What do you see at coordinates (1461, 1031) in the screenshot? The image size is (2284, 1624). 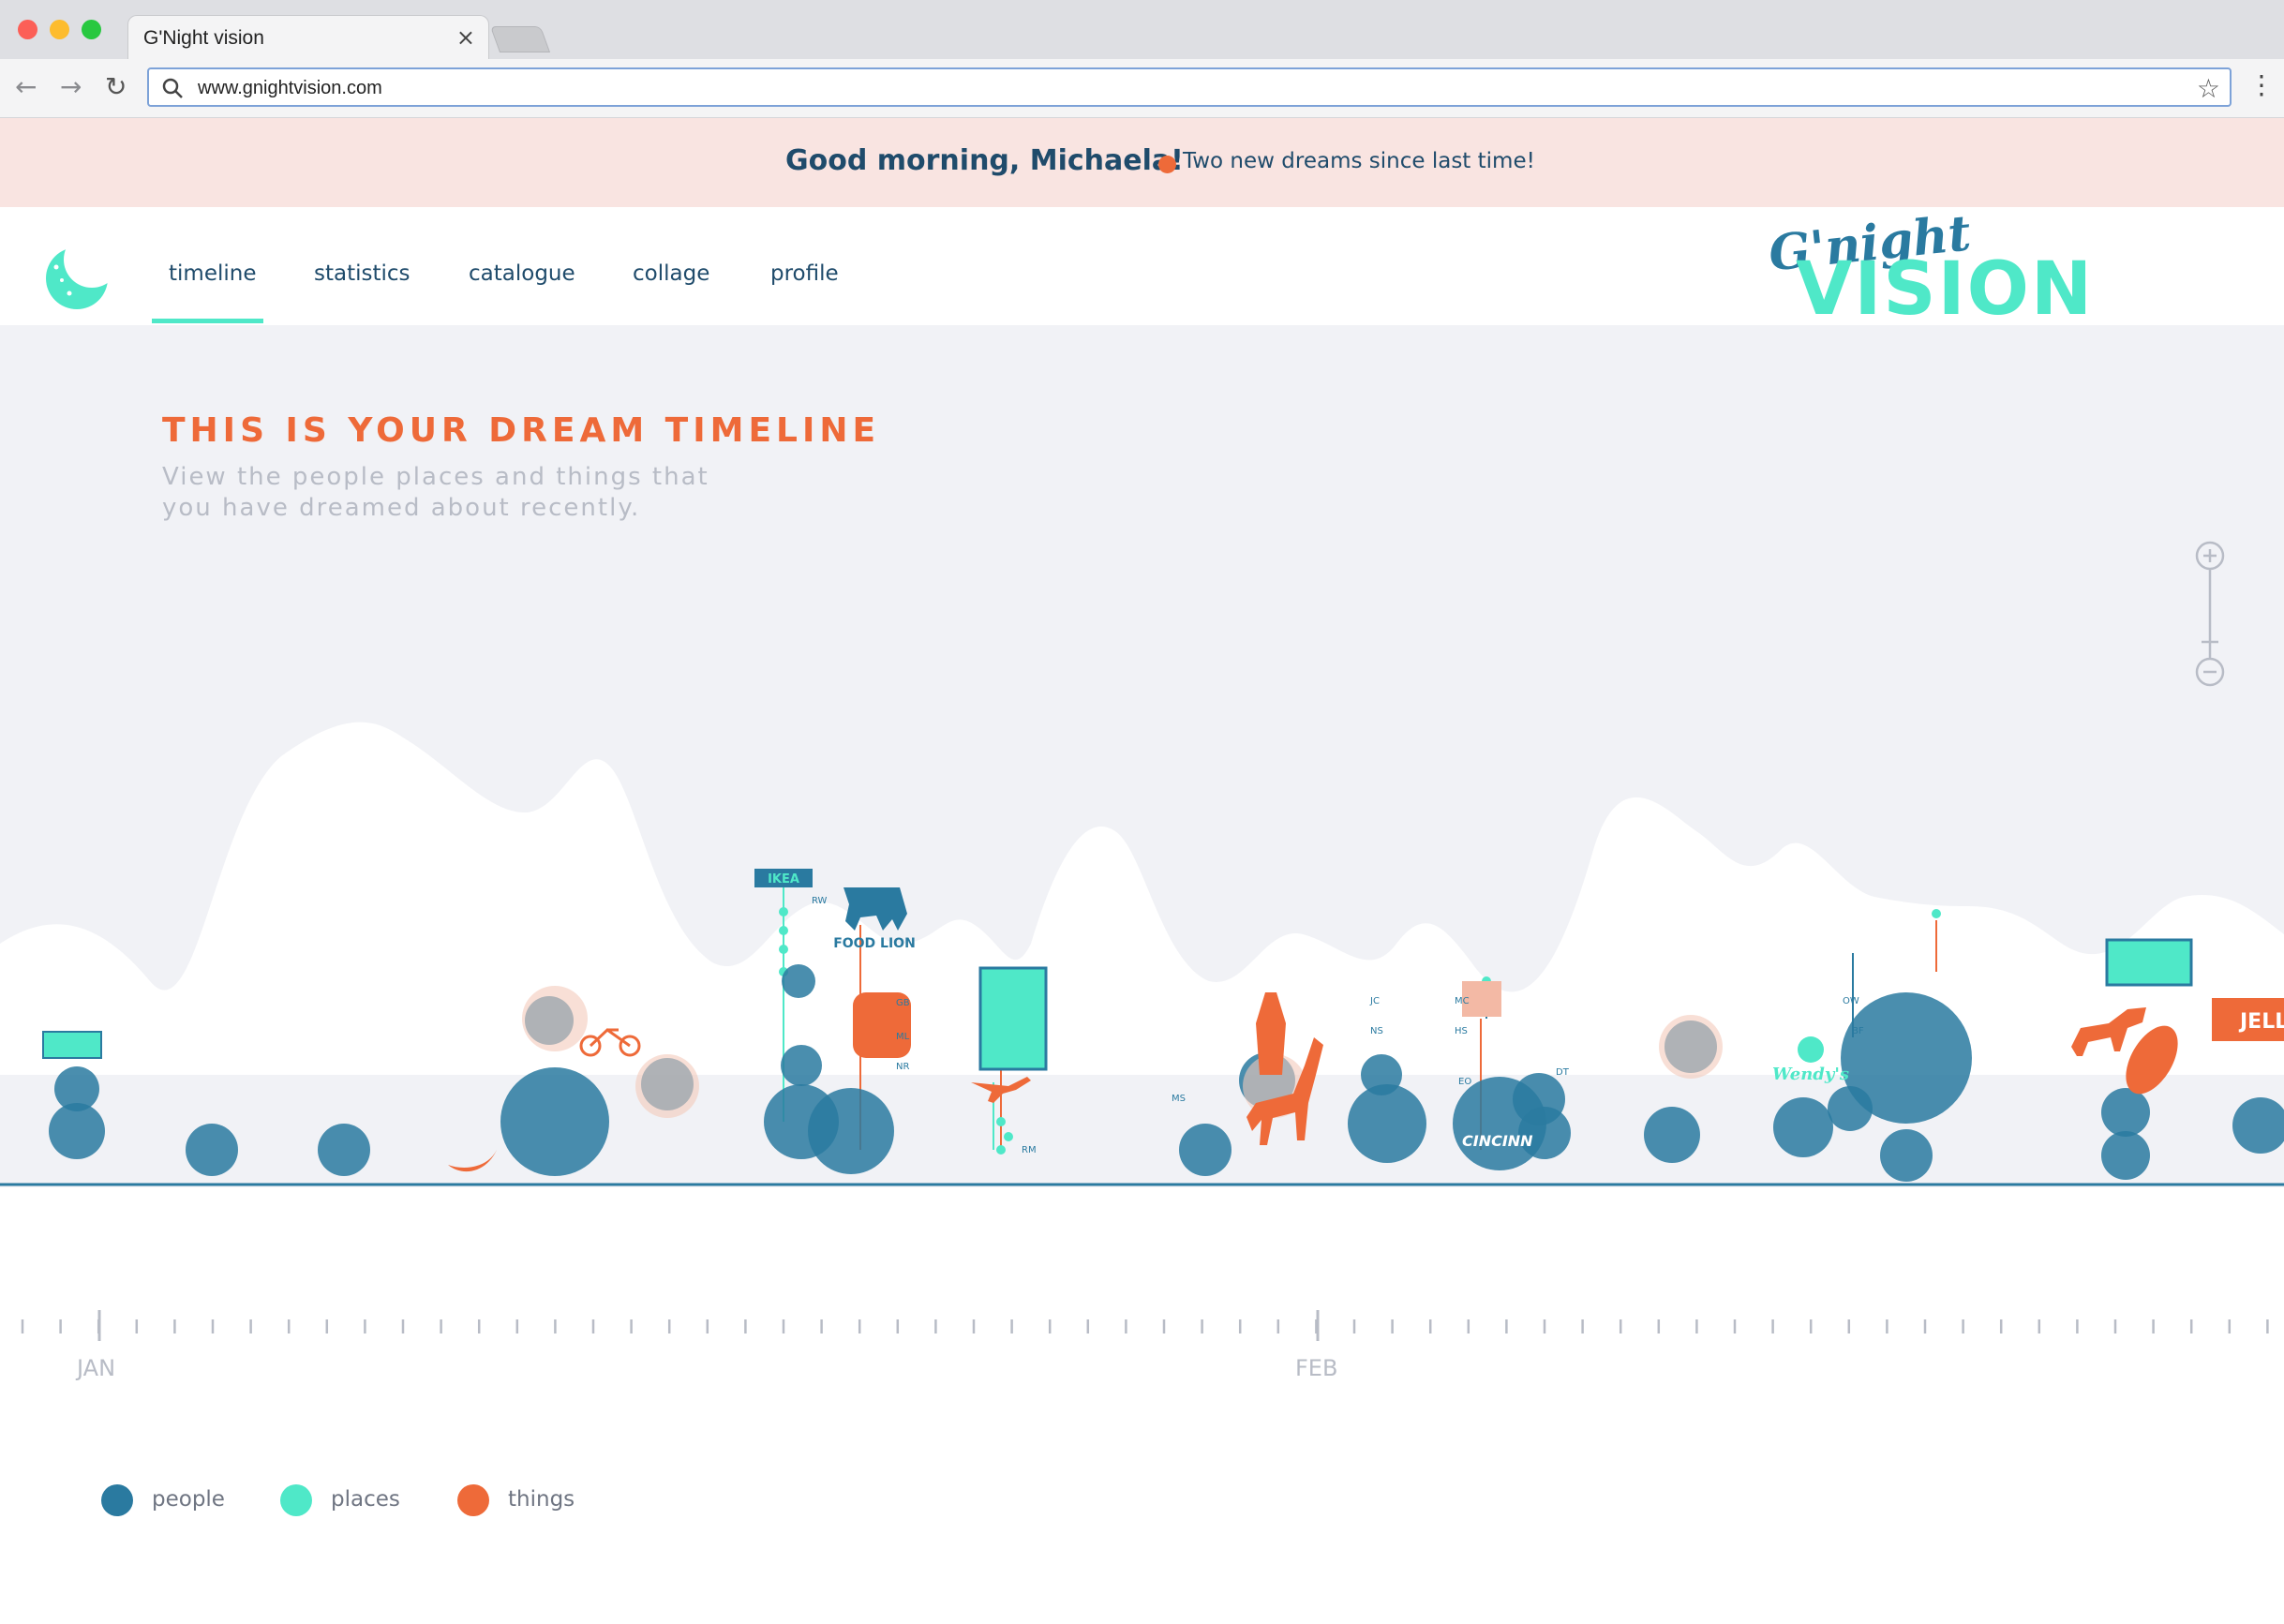 I see `person-initials-label: HS` at bounding box center [1461, 1031].